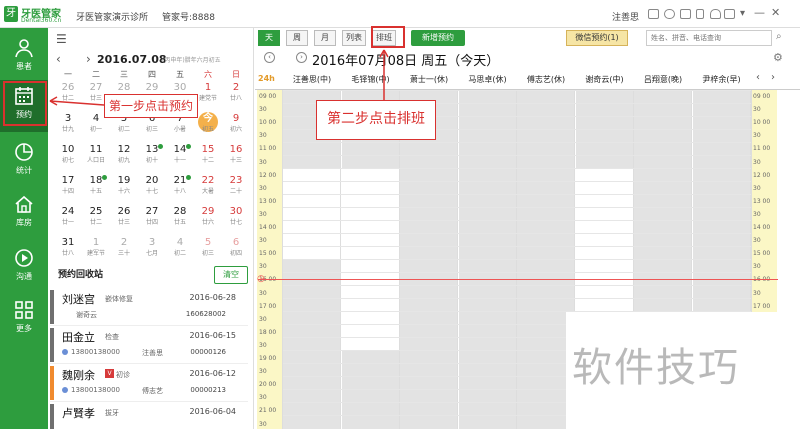 The image size is (800, 429). Describe the element at coordinates (376, 120) in the screenshot. I see `step2-label: 第二步点击排班` at that location.